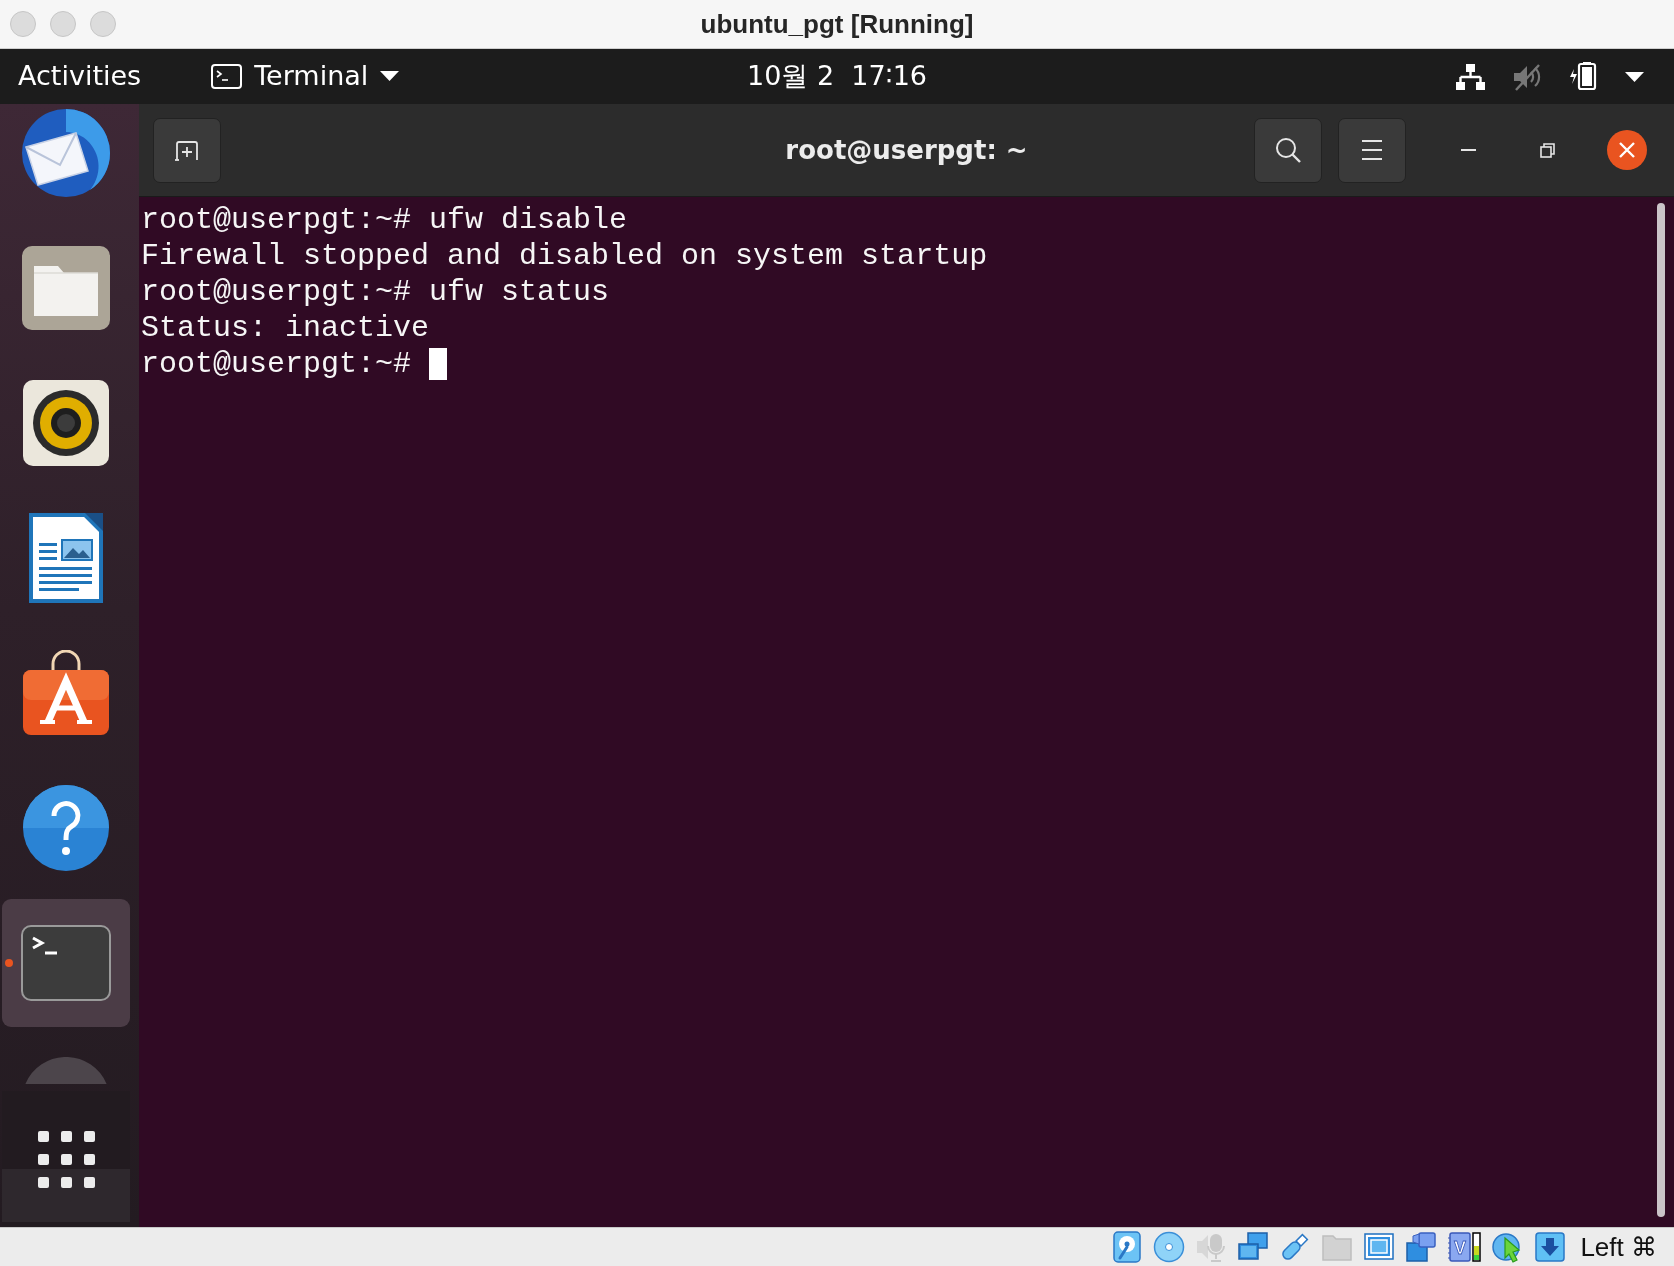  Describe the element at coordinates (66, 558) in the screenshot. I see `document-icon` at that location.